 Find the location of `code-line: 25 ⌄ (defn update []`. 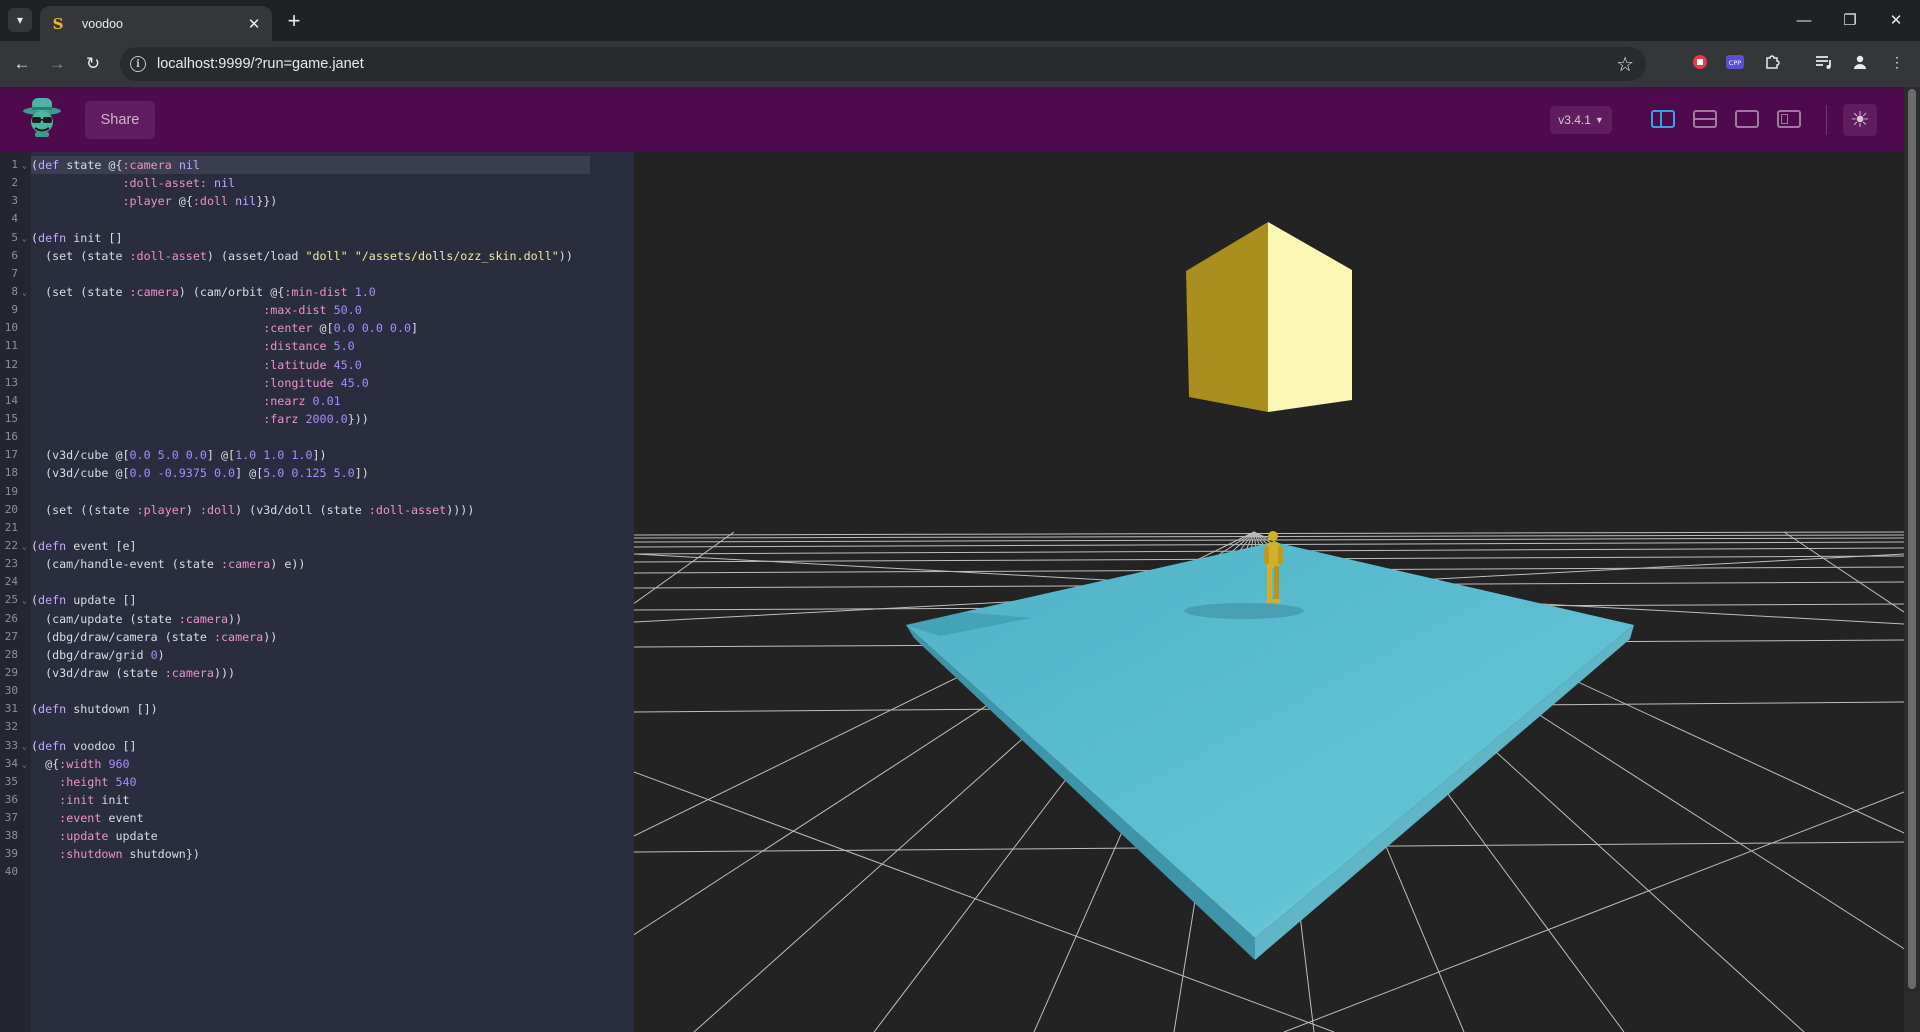

code-line: 25 ⌄ (defn update [] is located at coordinates (318, 600).